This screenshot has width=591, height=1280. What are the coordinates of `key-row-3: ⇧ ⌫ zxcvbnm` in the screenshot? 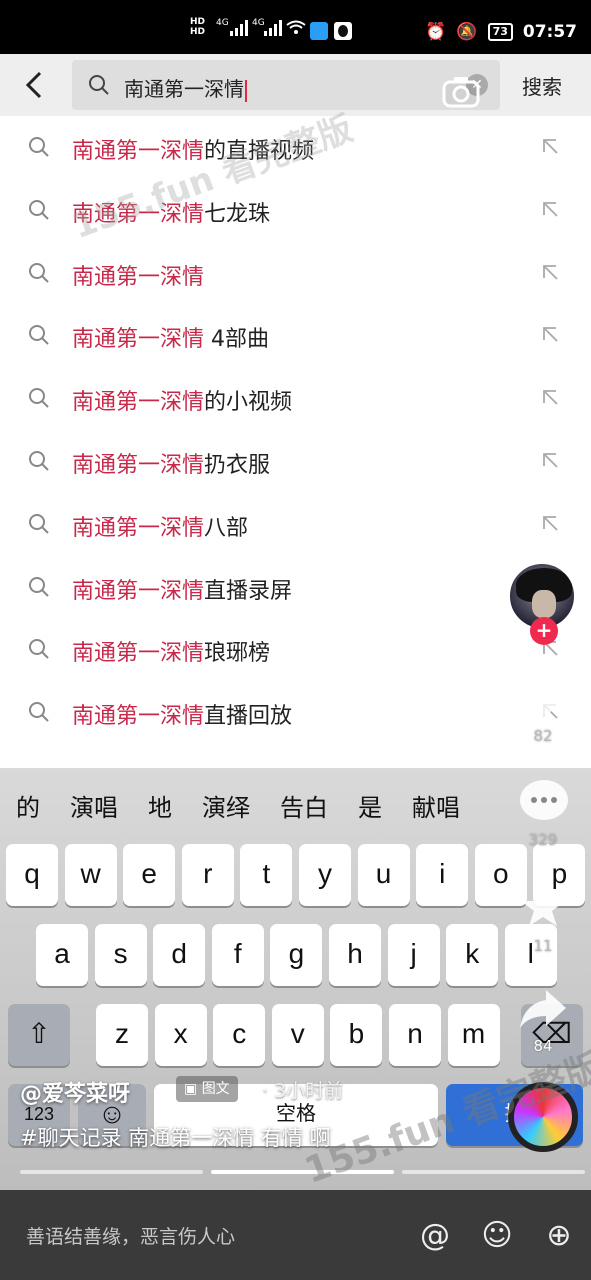 It's located at (295, 1035).